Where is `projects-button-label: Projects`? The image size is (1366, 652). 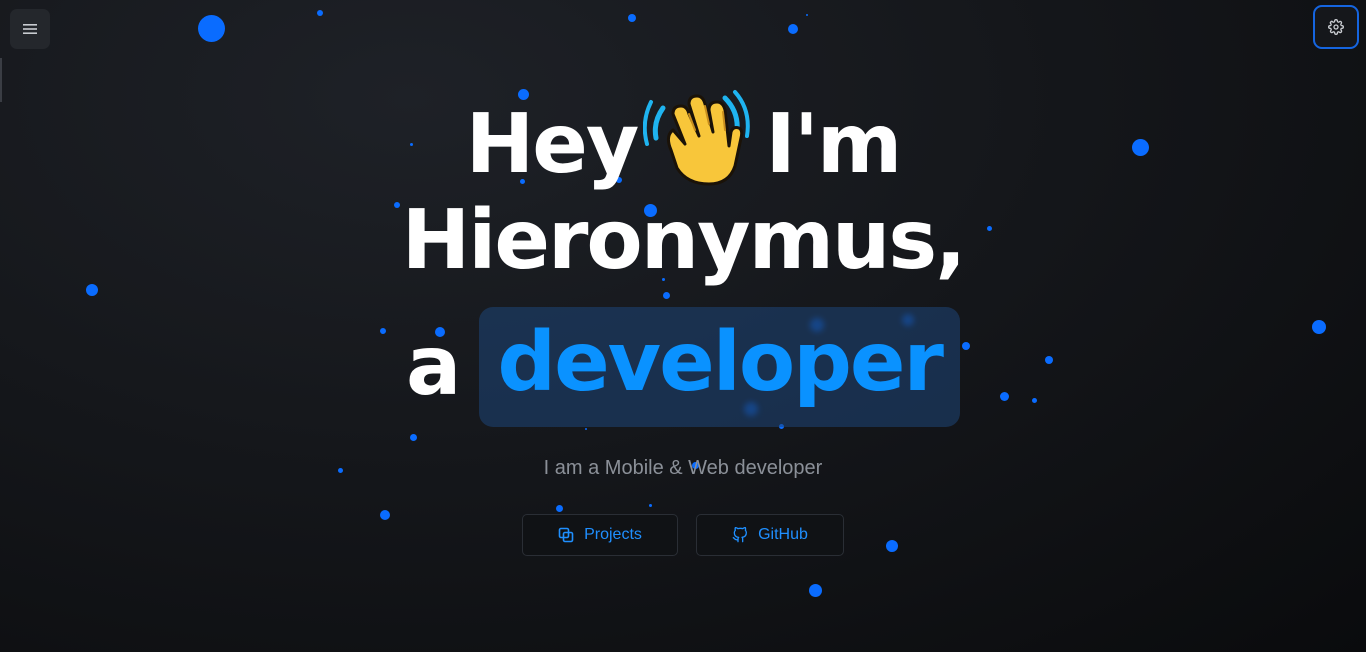
projects-button-label: Projects is located at coordinates (613, 534).